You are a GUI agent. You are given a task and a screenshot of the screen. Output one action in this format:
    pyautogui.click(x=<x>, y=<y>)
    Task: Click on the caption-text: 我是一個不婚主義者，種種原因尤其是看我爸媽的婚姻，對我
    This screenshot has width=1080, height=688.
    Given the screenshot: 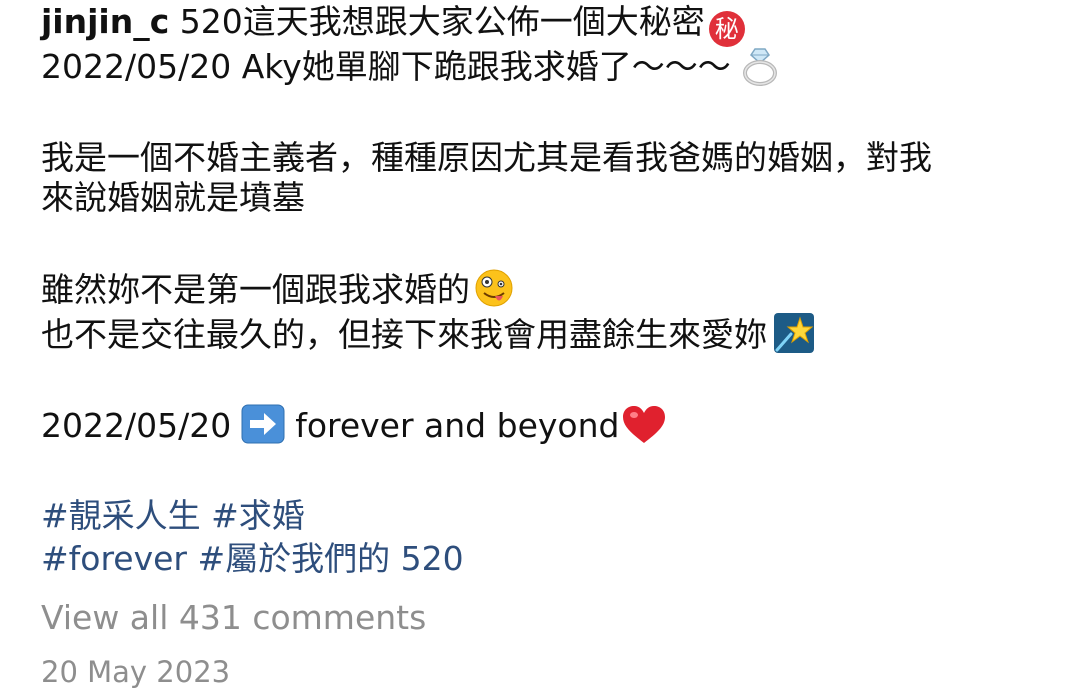 What is the action you would take?
    pyautogui.click(x=486, y=157)
    